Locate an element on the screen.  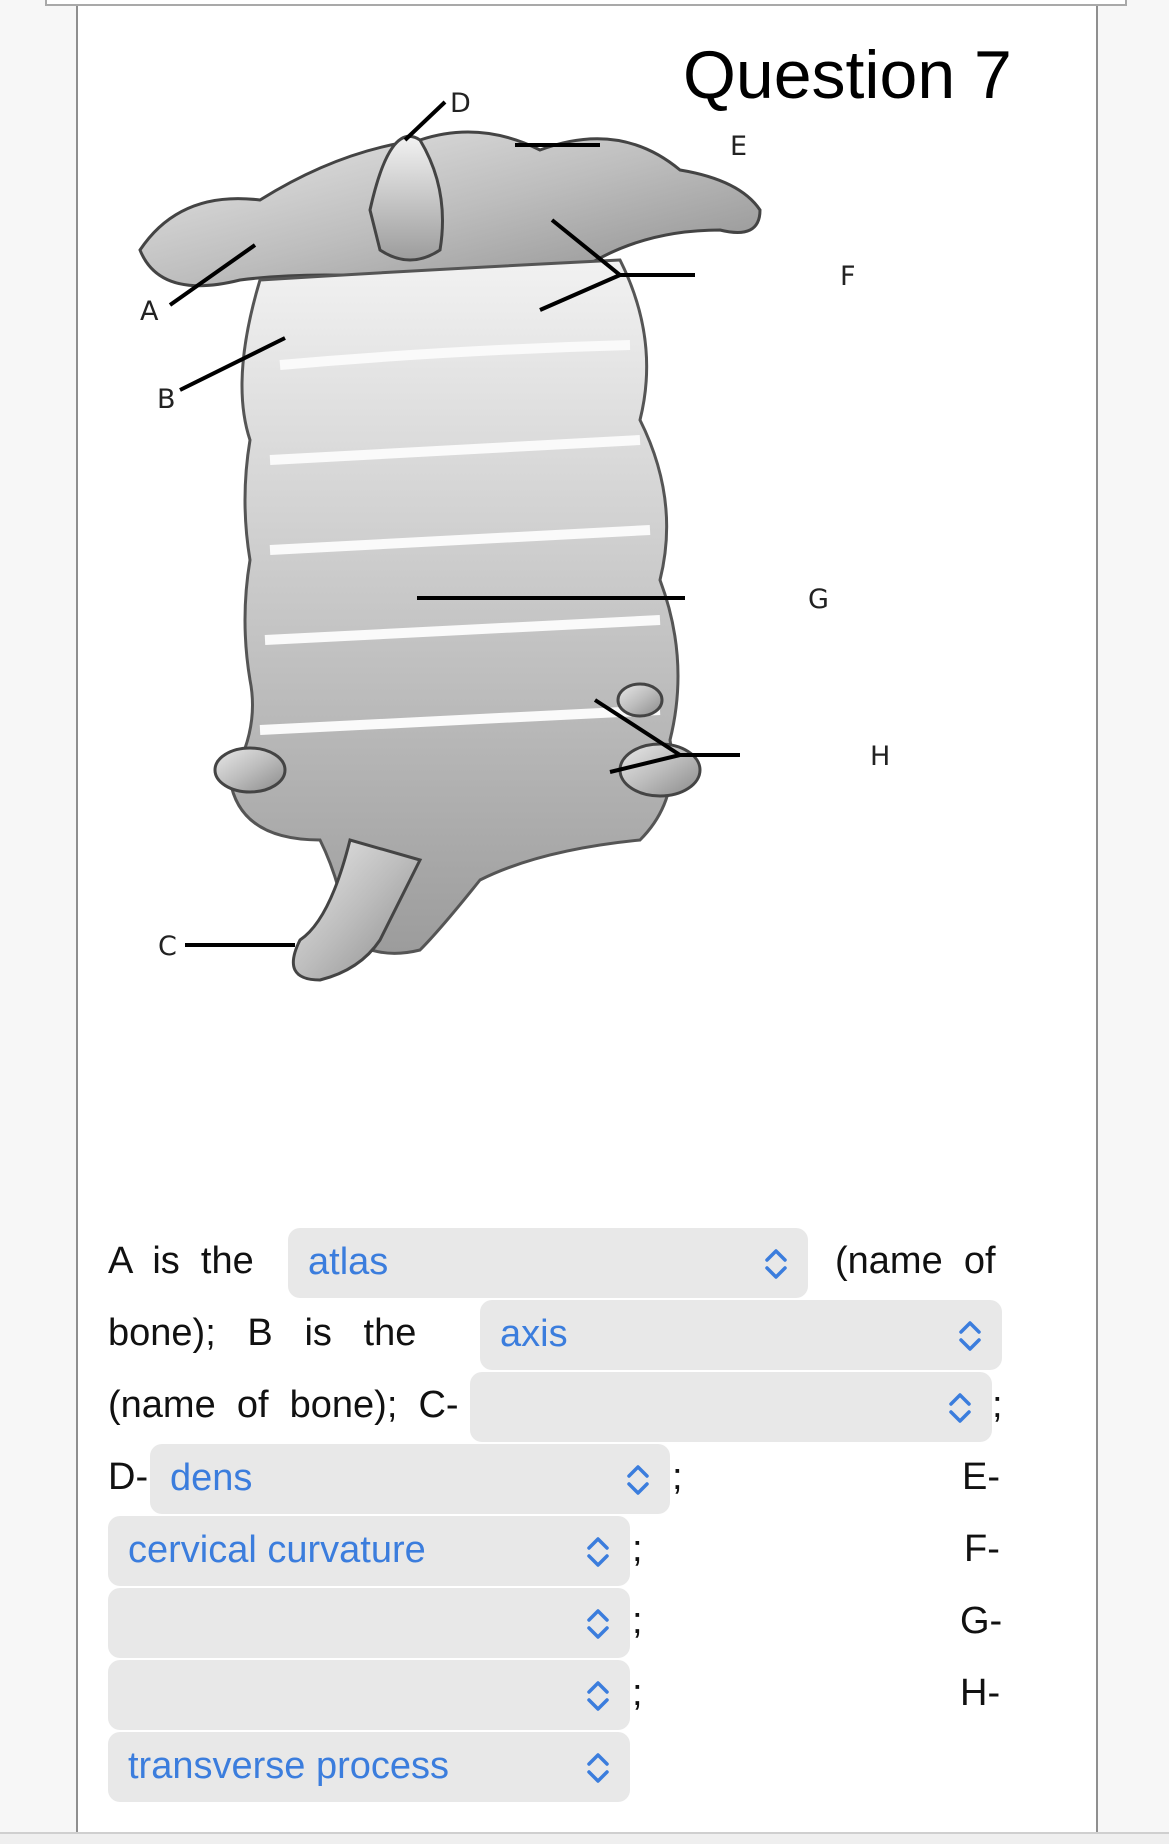
label-d: D is located at coordinates (460, 103).